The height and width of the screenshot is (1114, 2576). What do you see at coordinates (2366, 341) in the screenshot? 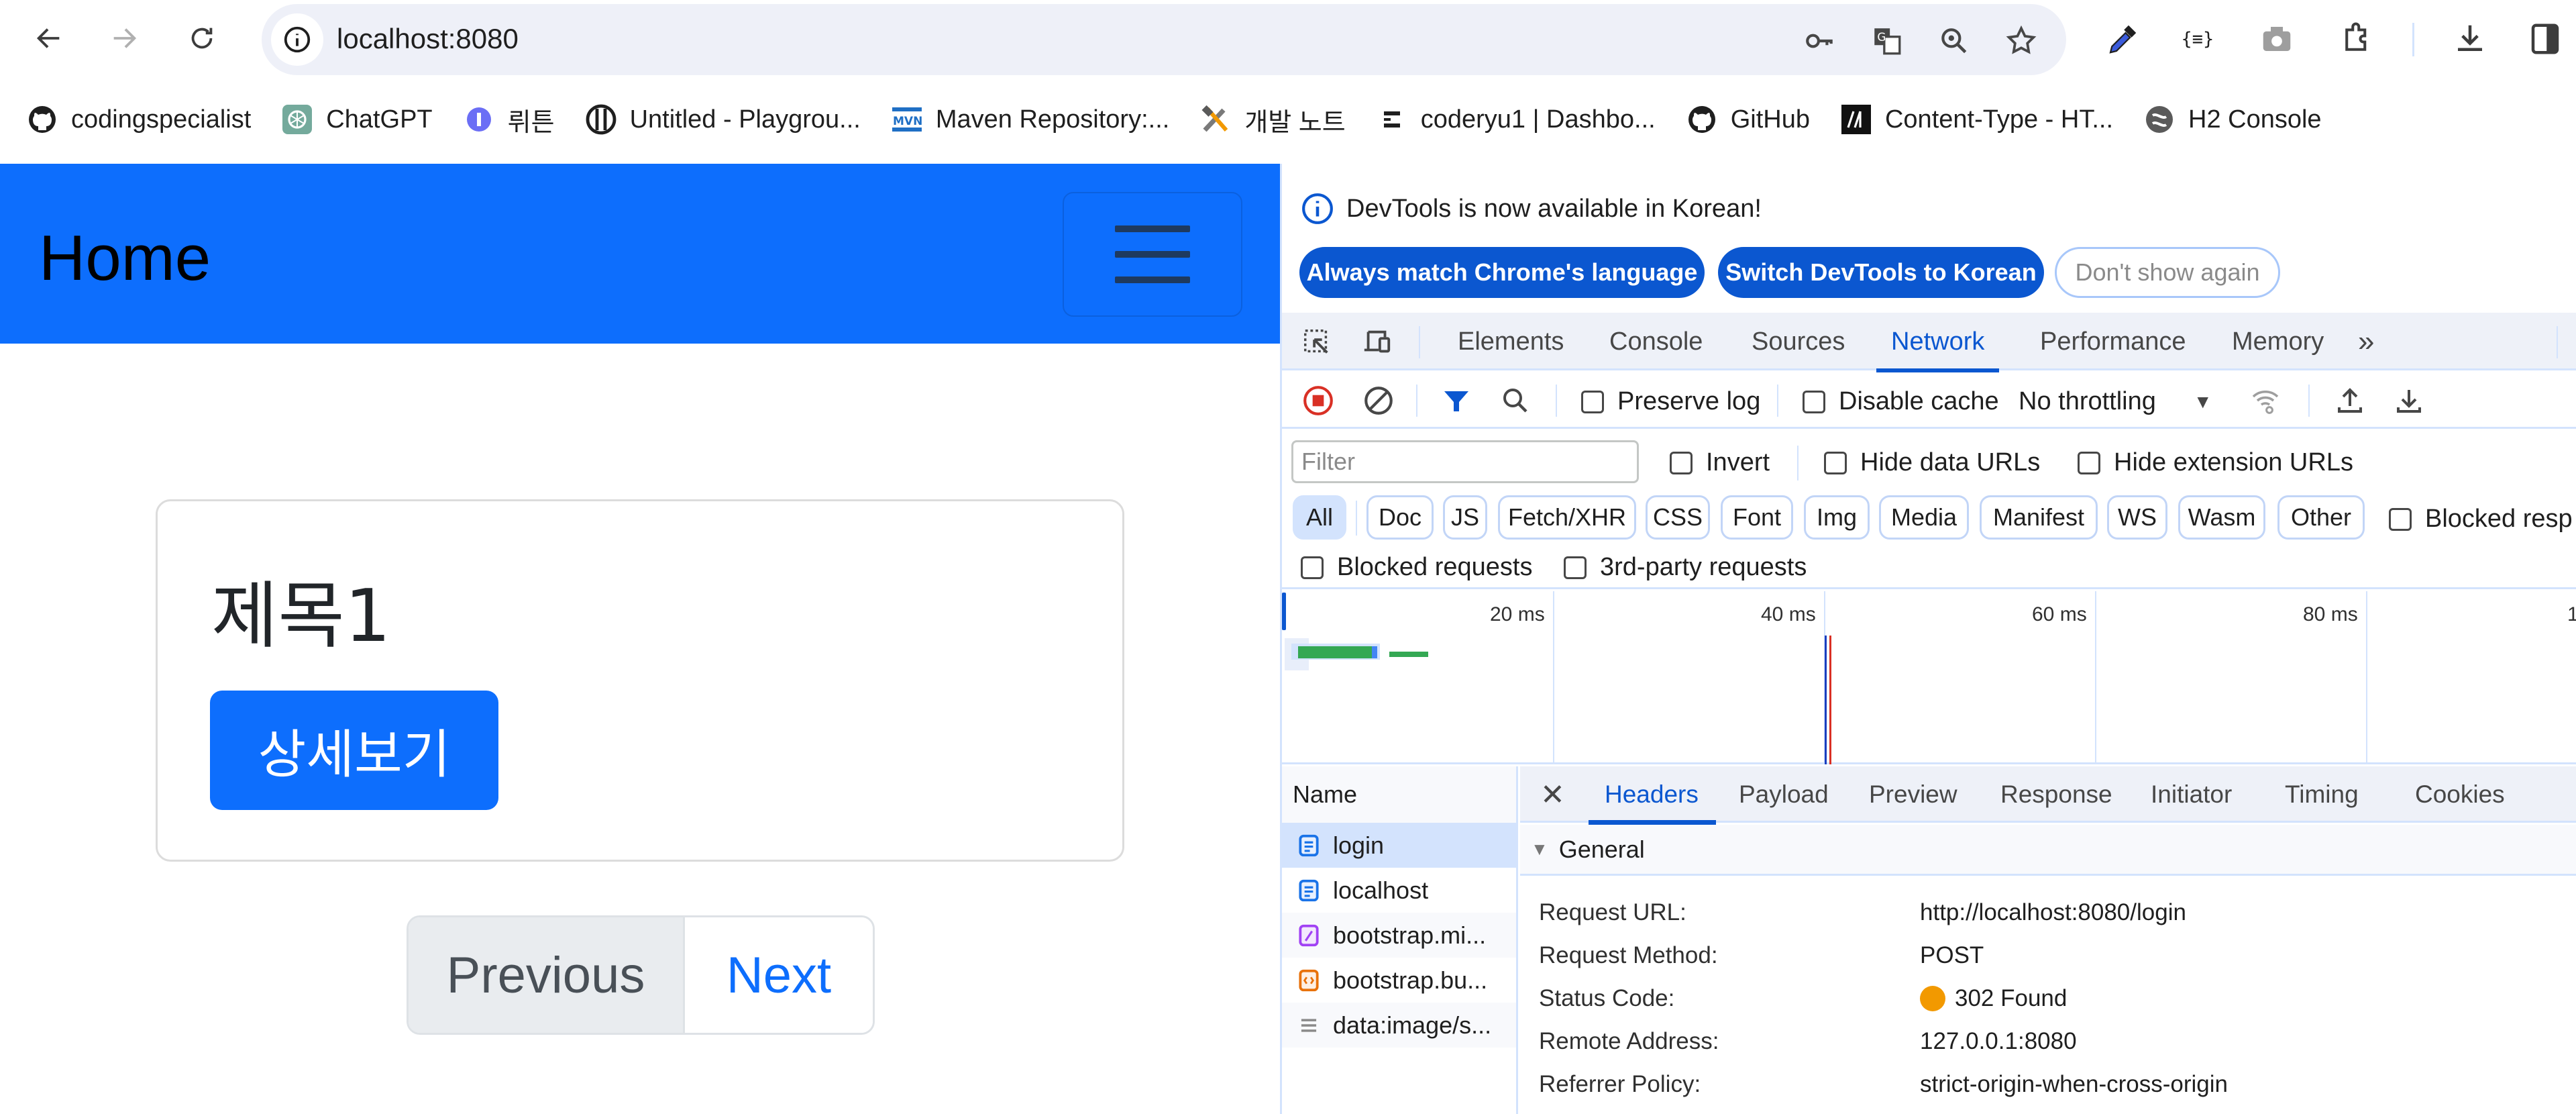
I see `more-tabs-button: »` at bounding box center [2366, 341].